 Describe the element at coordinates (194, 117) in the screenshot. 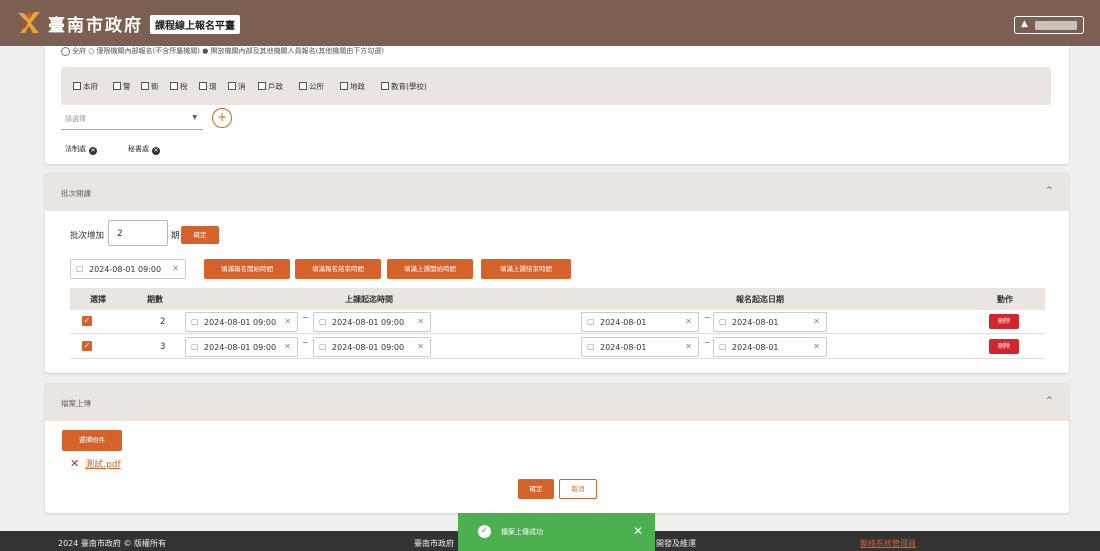

I see `chevron-down-icon: ▼` at that location.